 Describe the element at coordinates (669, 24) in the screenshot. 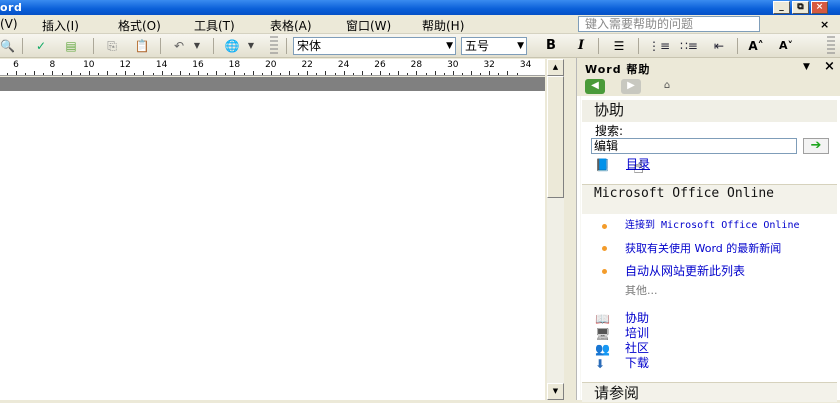

I see `help-question-input: 键入需要帮助的问题` at that location.